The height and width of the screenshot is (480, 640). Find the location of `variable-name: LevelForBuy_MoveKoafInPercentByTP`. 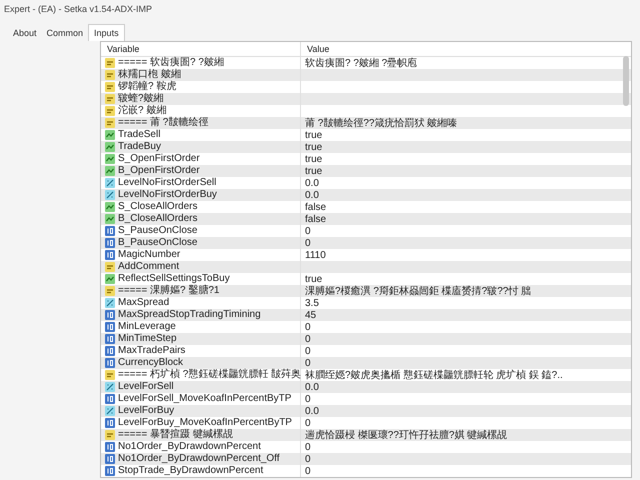

variable-name: LevelForBuy_MoveKoafInPercentByTP is located at coordinates (205, 422).